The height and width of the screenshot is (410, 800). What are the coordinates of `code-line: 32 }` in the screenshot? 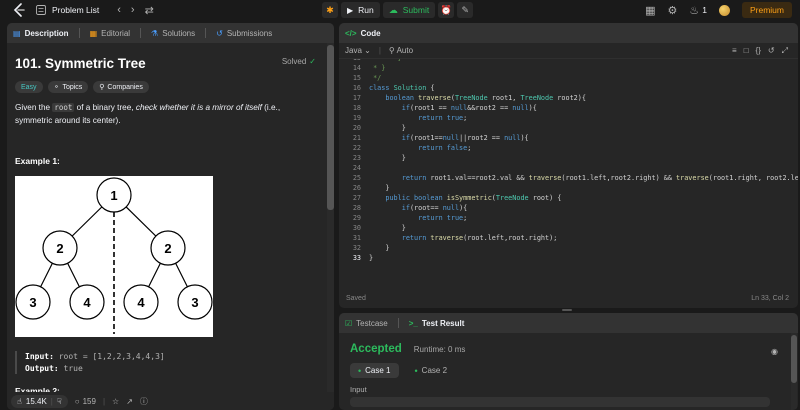 It's located at (568, 248).